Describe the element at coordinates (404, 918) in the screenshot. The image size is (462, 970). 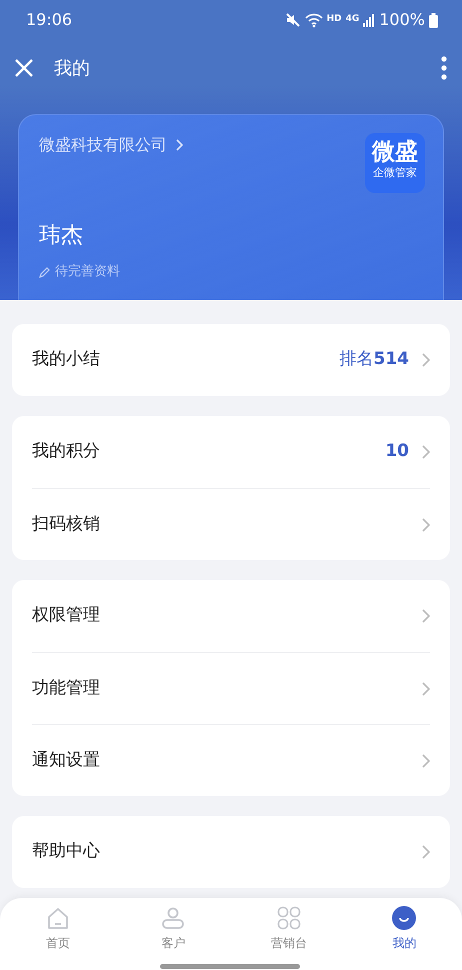
I see `smile-icon` at that location.